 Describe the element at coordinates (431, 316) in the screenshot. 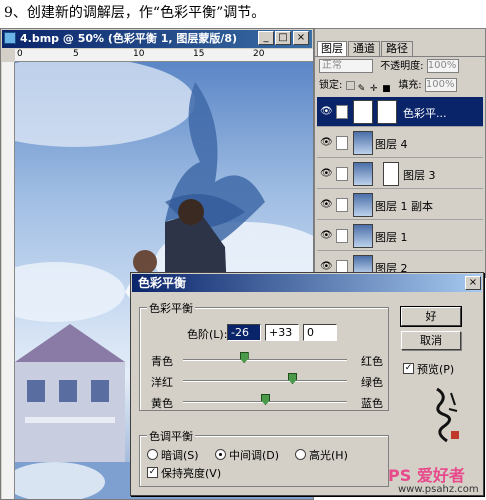

I see `ok-button: 好` at that location.